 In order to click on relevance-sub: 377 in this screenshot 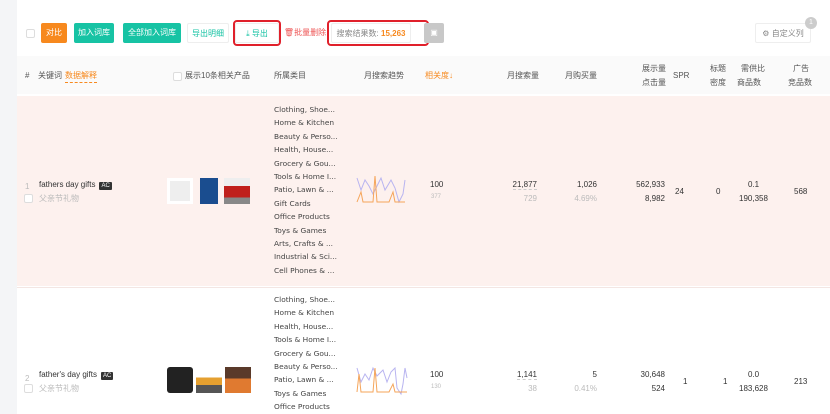, I will do `click(436, 197)`.